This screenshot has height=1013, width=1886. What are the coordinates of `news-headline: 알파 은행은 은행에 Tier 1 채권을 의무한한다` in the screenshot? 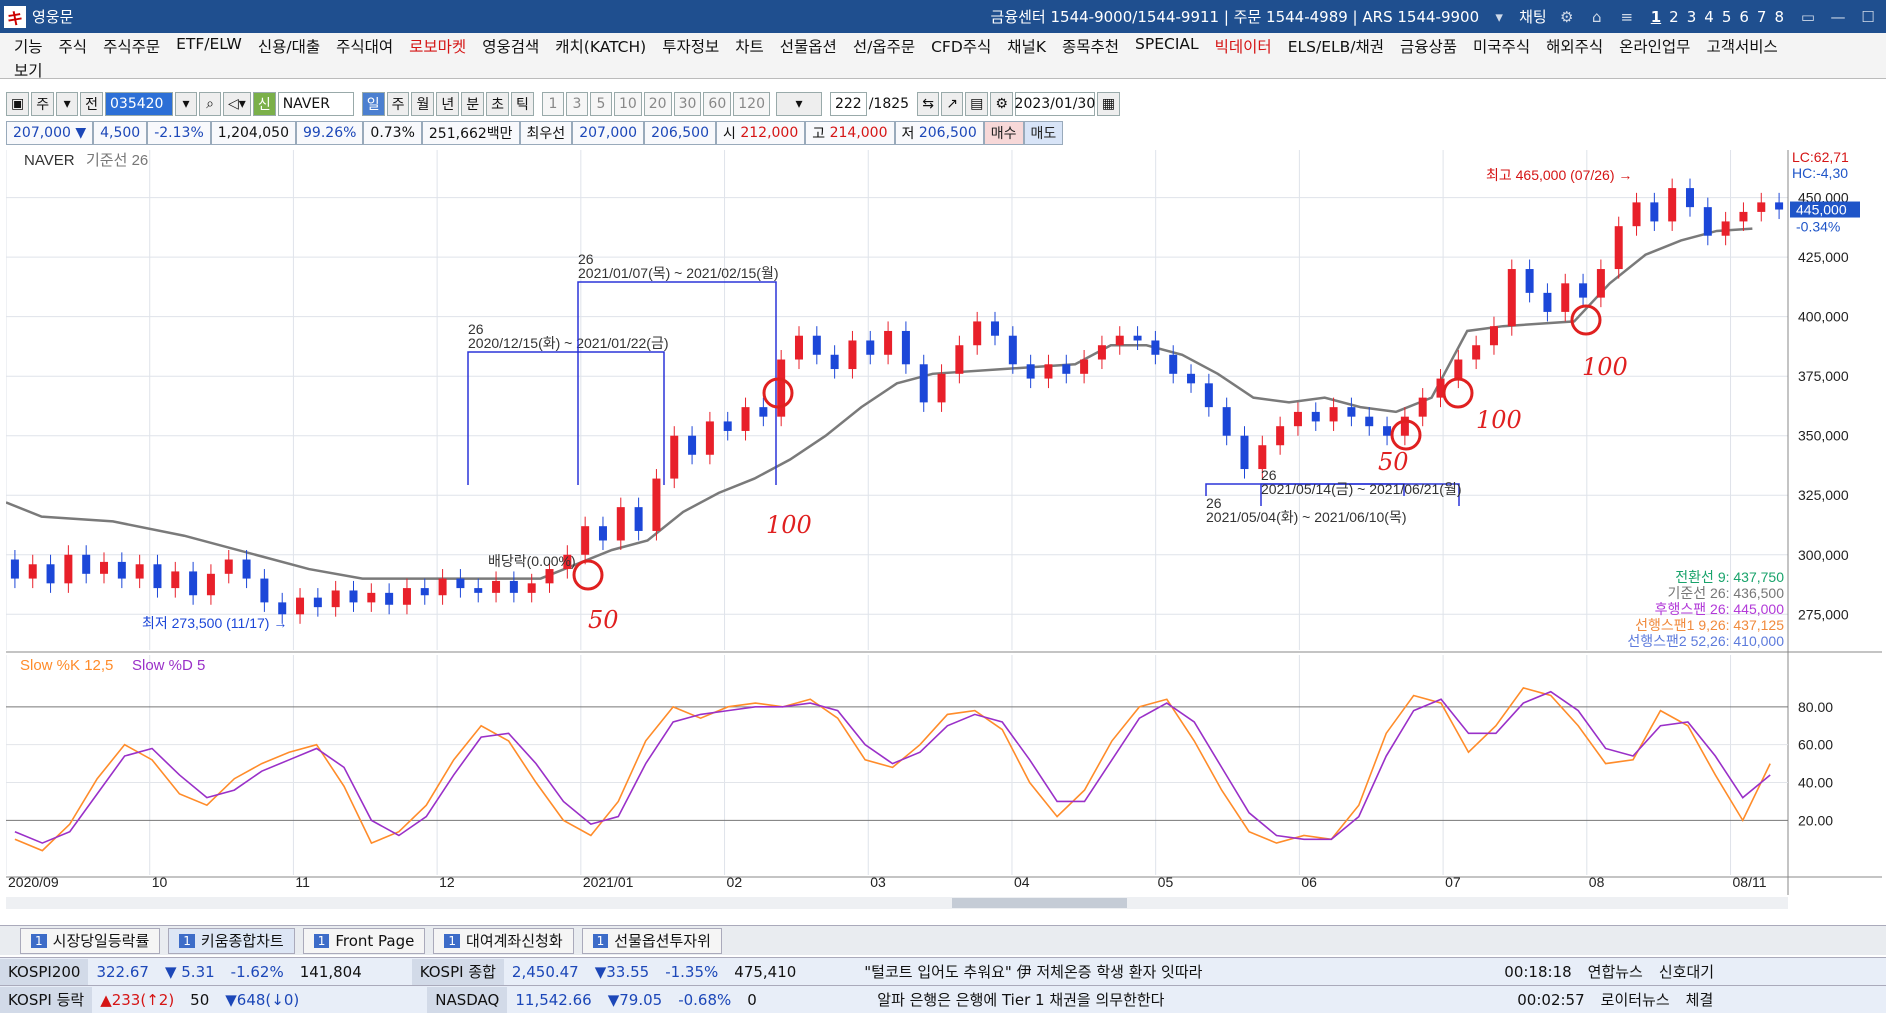 It's located at (1189, 999).